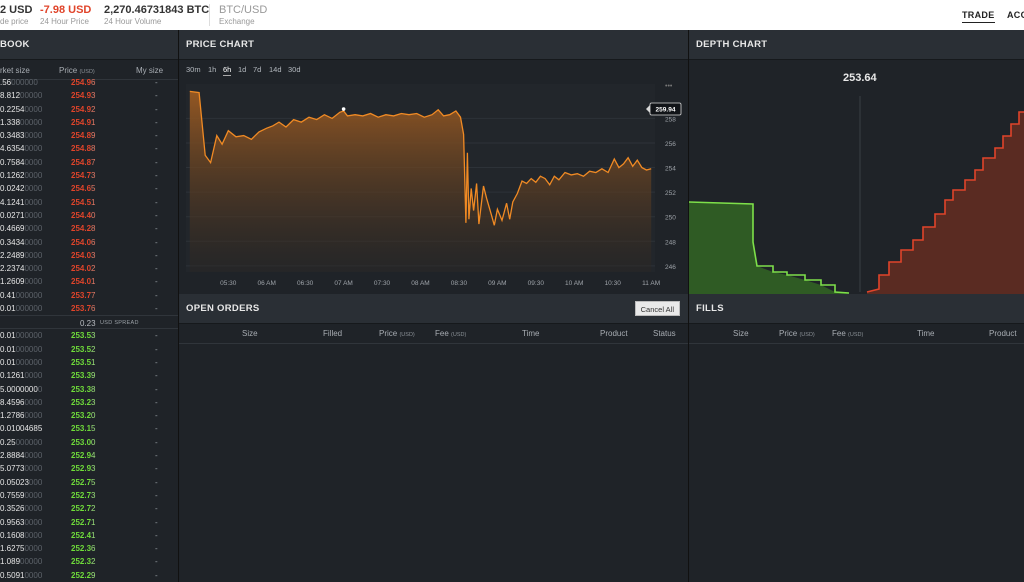  What do you see at coordinates (89, 335) in the screenshot?
I see `bid-row: 0.01000000 253.53 -` at bounding box center [89, 335].